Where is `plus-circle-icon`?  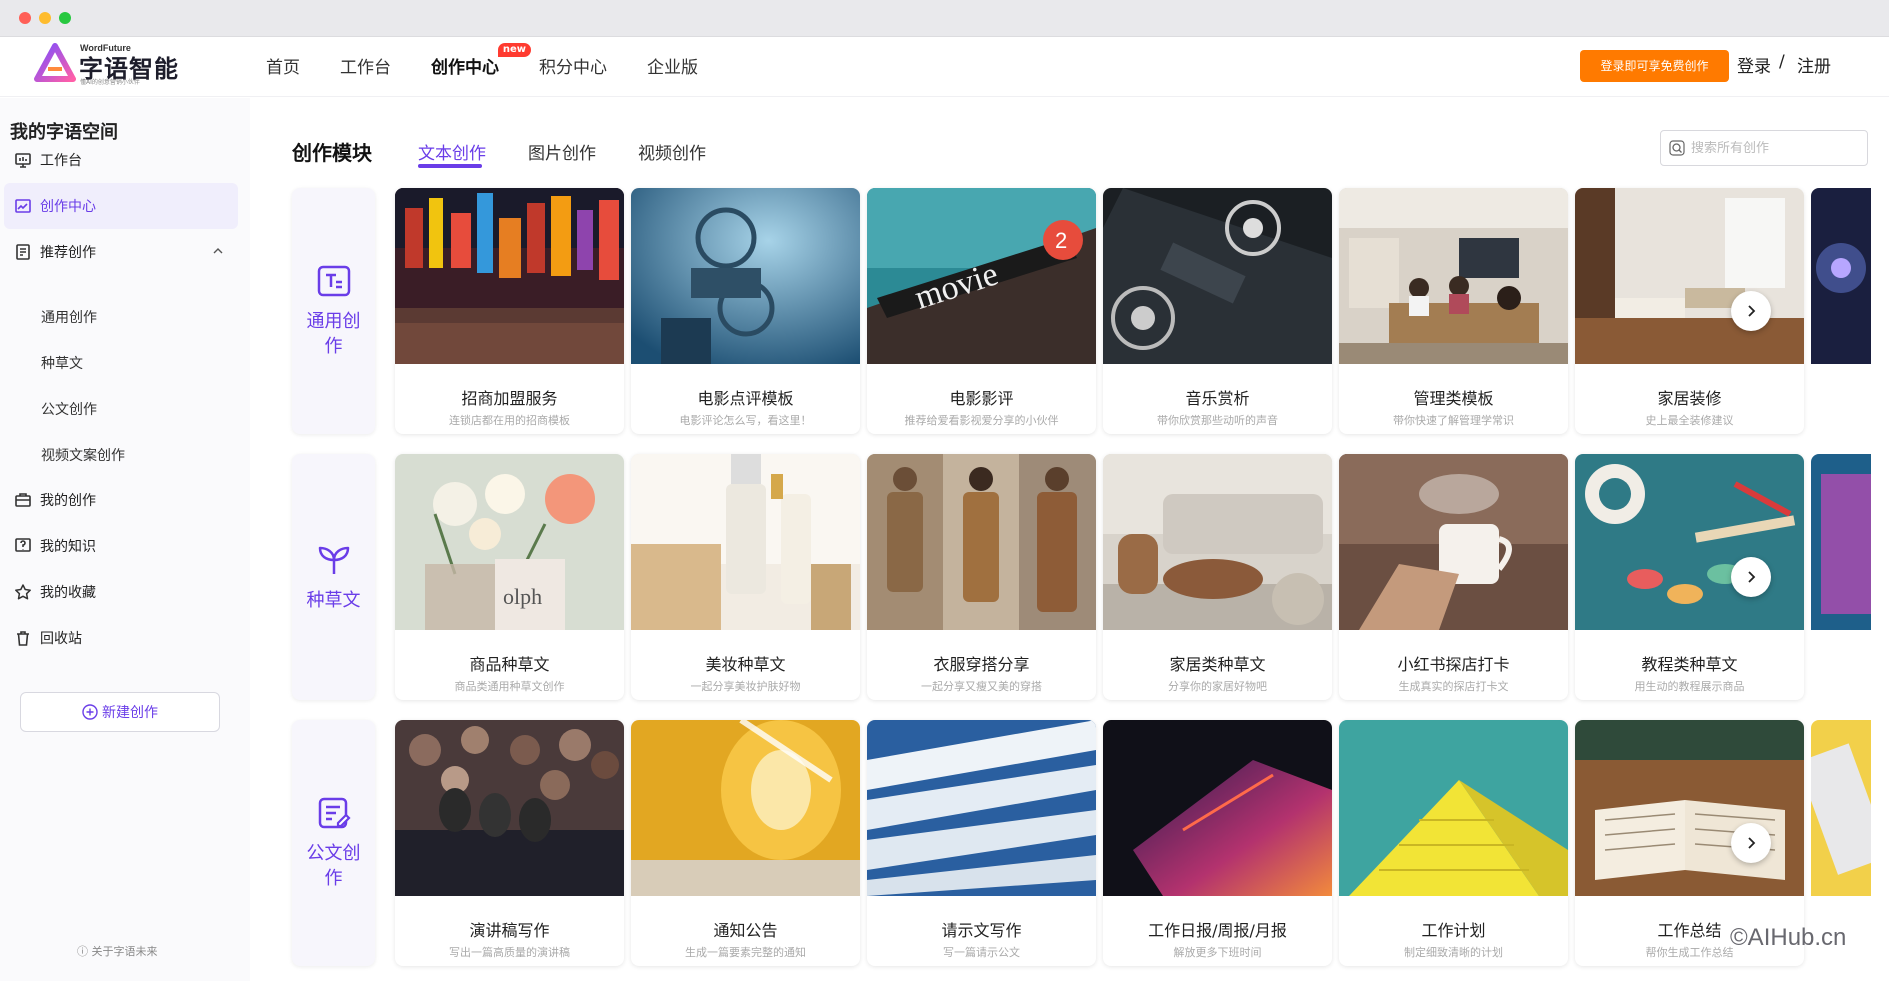
plus-circle-icon is located at coordinates (90, 712).